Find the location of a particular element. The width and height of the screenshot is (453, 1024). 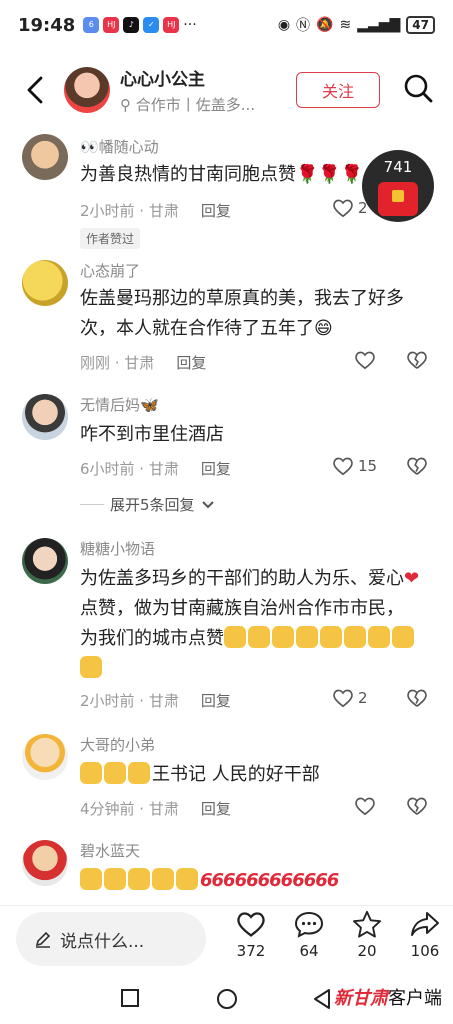

search-icon is located at coordinates (418, 88).